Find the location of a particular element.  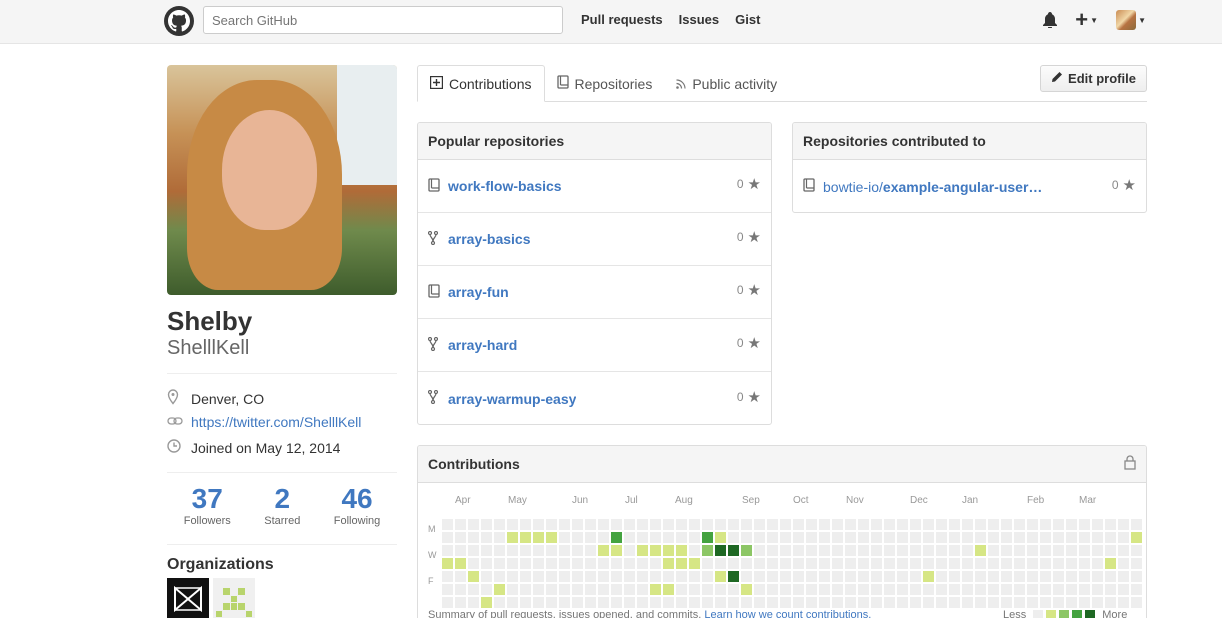

bell-icon is located at coordinates (1050, 20).